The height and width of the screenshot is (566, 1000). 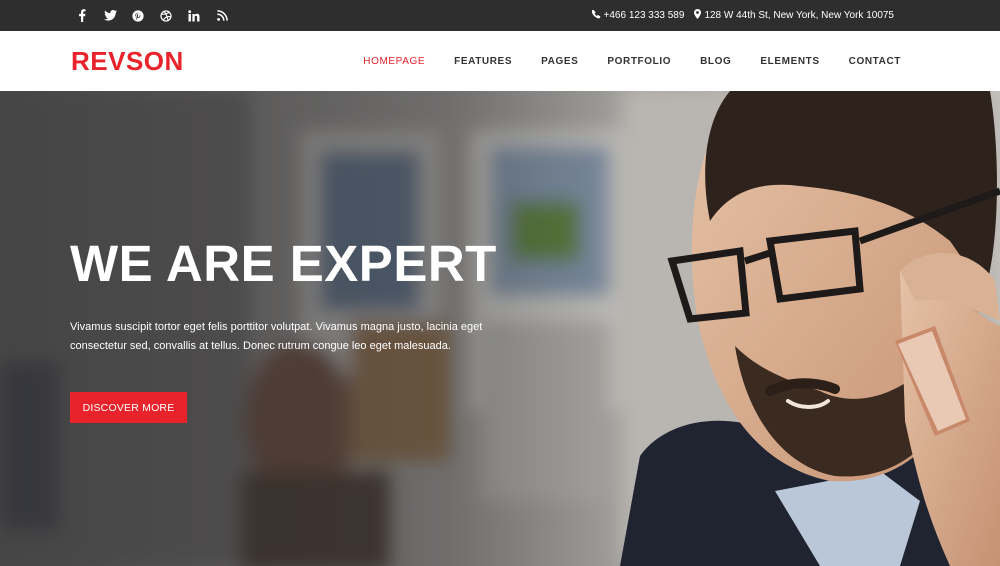 What do you see at coordinates (222, 16) in the screenshot?
I see `rss-icon` at bounding box center [222, 16].